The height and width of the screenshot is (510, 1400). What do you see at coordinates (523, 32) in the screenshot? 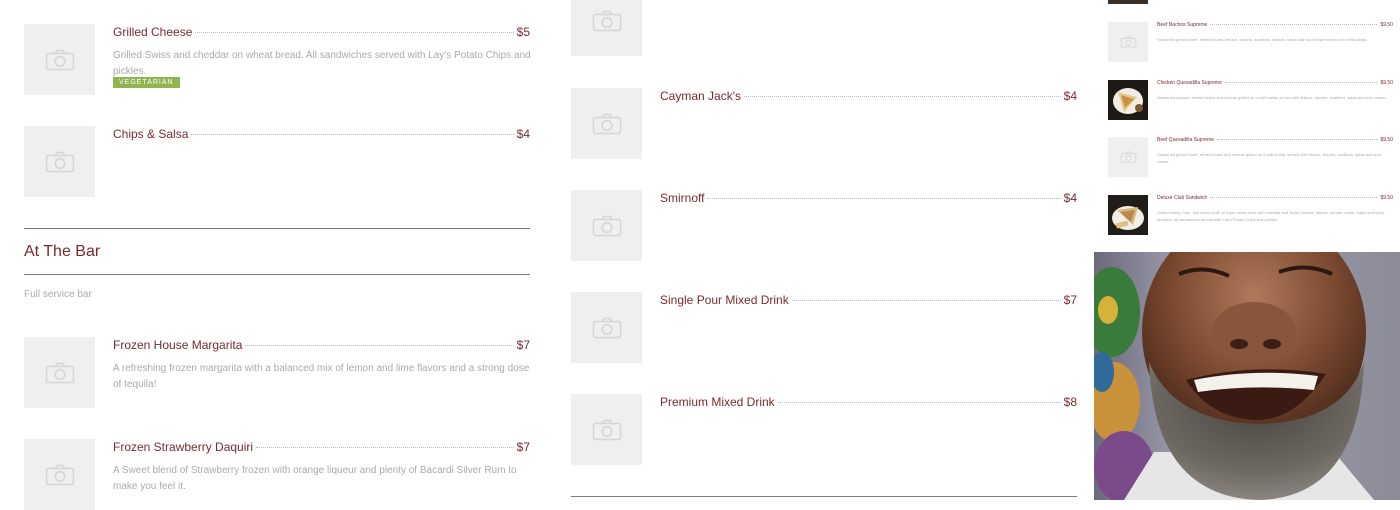
I see `menu-item-price: $5` at bounding box center [523, 32].